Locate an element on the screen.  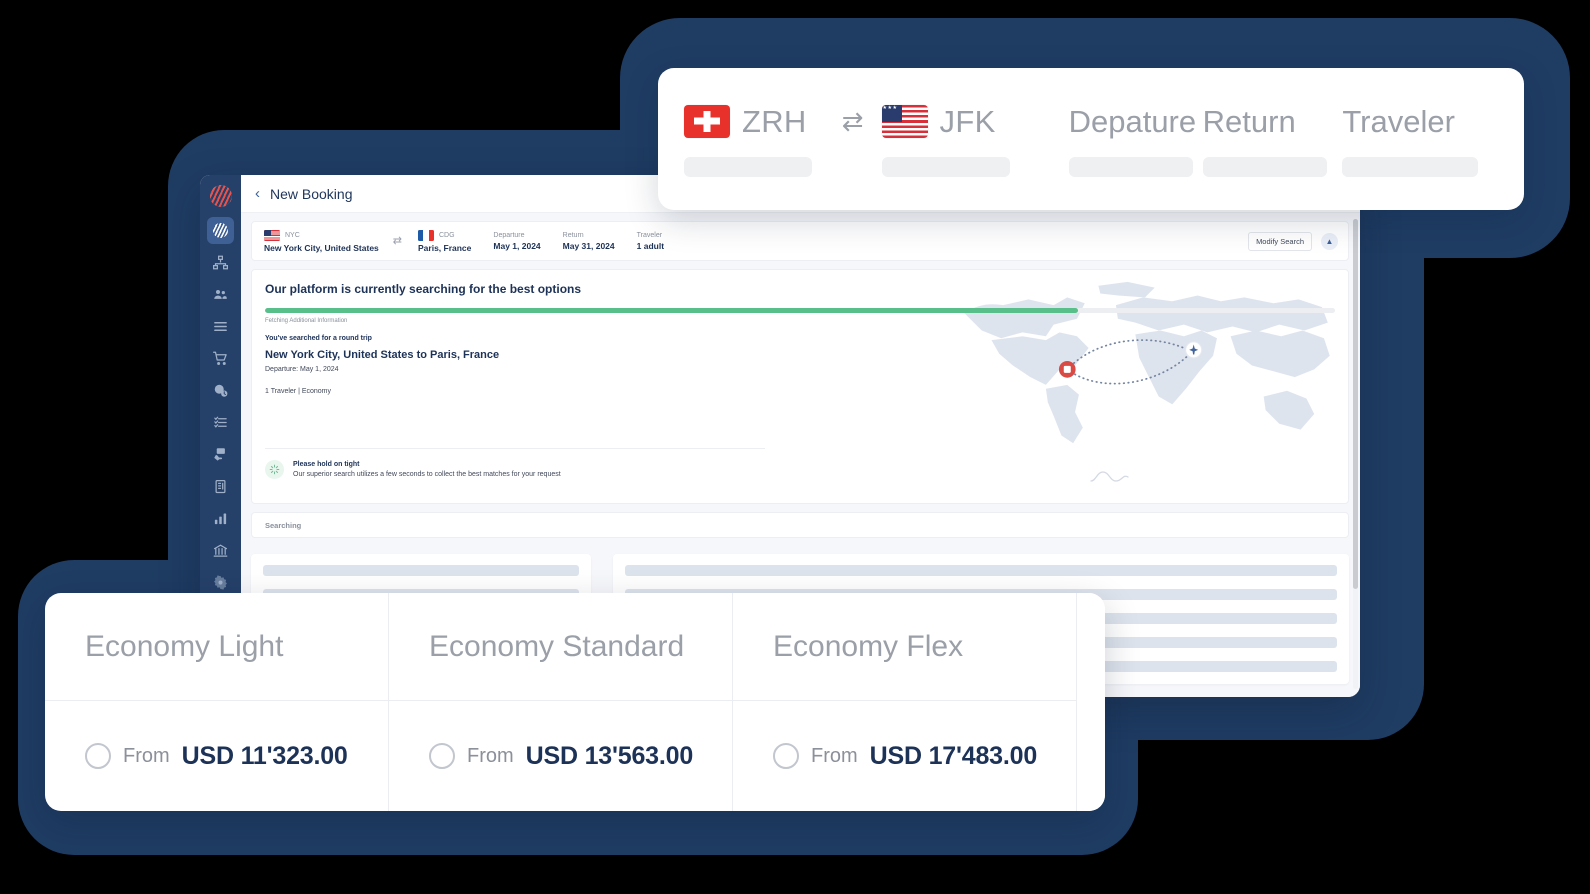
search-return-field: Return is located at coordinates (1272, 137).